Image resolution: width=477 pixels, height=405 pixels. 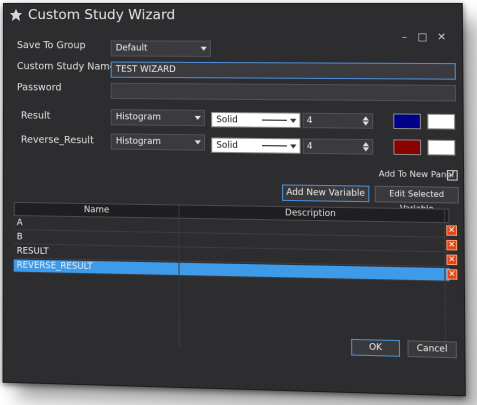 I want to click on window-title: Custom Study Wizard, so click(x=101, y=15).